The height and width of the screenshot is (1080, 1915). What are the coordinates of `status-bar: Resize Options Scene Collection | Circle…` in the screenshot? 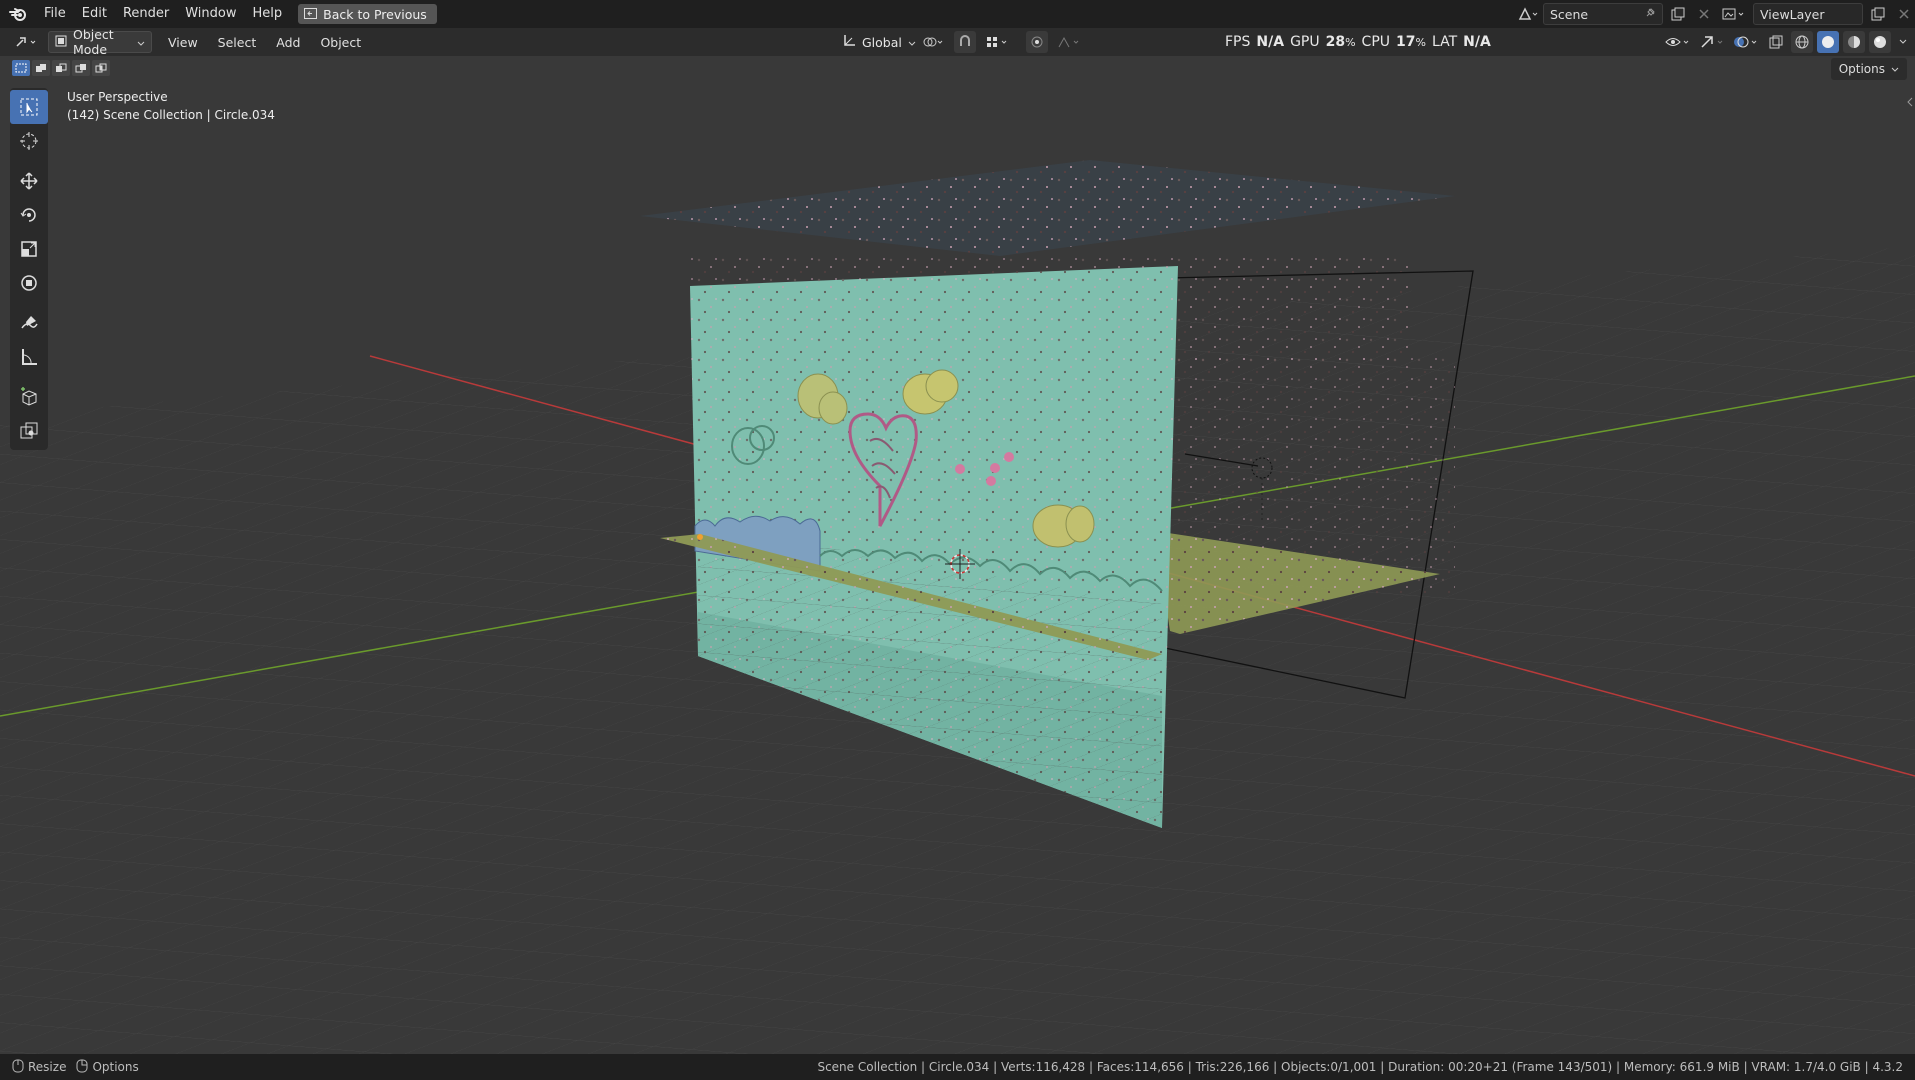 It's located at (957, 1067).